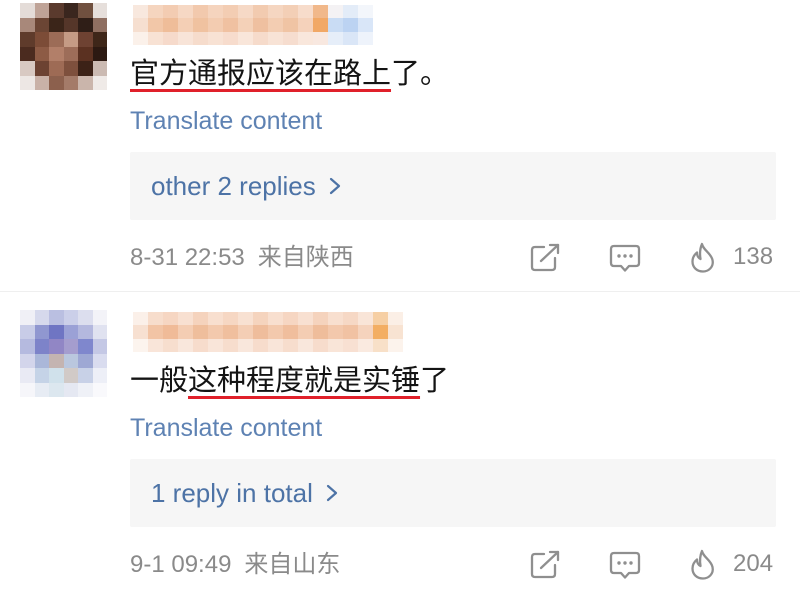 The image size is (800, 593). What do you see at coordinates (304, 381) in the screenshot?
I see `comment-text-segment: 这种程度就是实锤` at bounding box center [304, 381].